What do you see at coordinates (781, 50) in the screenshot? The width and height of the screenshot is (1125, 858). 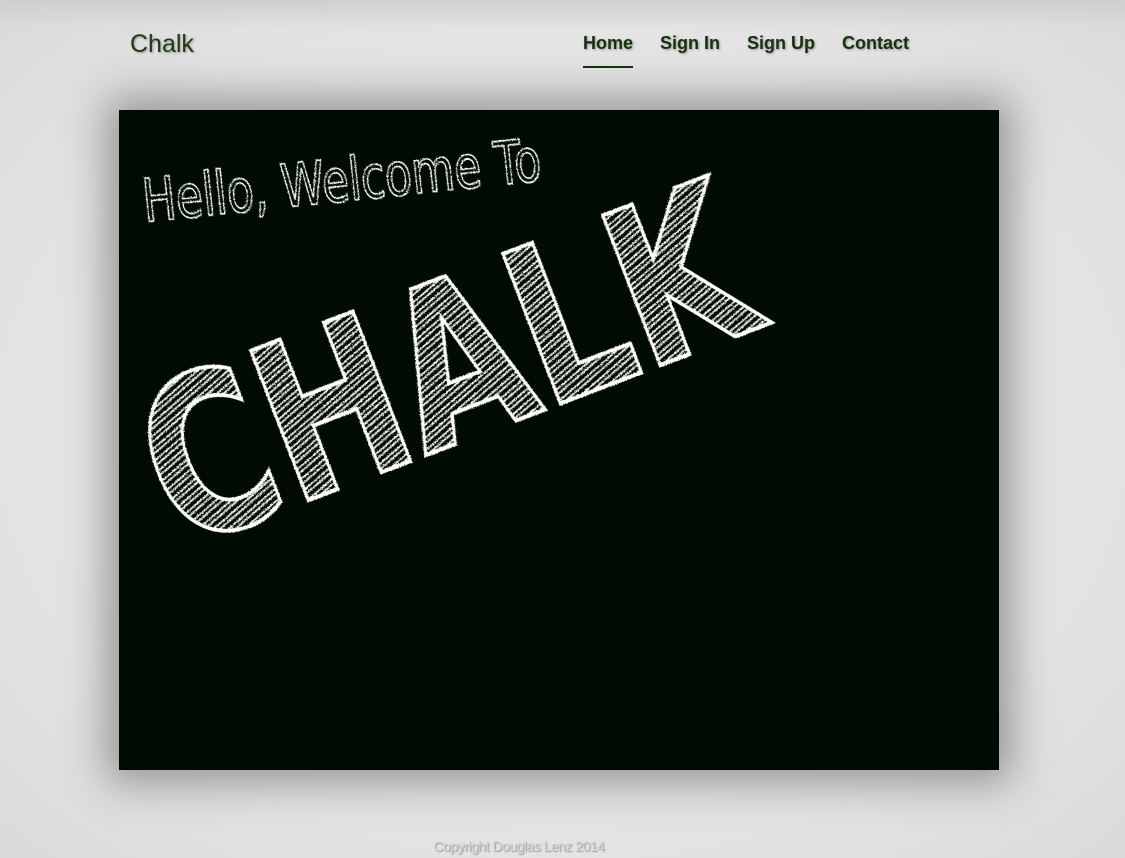 I see `nav-sign-up: Sign Up` at bounding box center [781, 50].